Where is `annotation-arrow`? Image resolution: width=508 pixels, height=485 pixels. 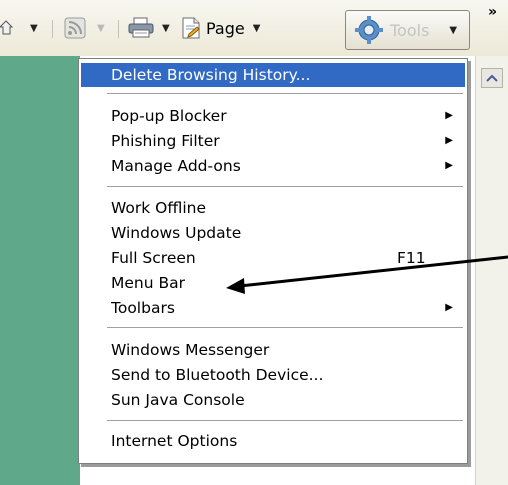 annotation-arrow is located at coordinates (367, 274).